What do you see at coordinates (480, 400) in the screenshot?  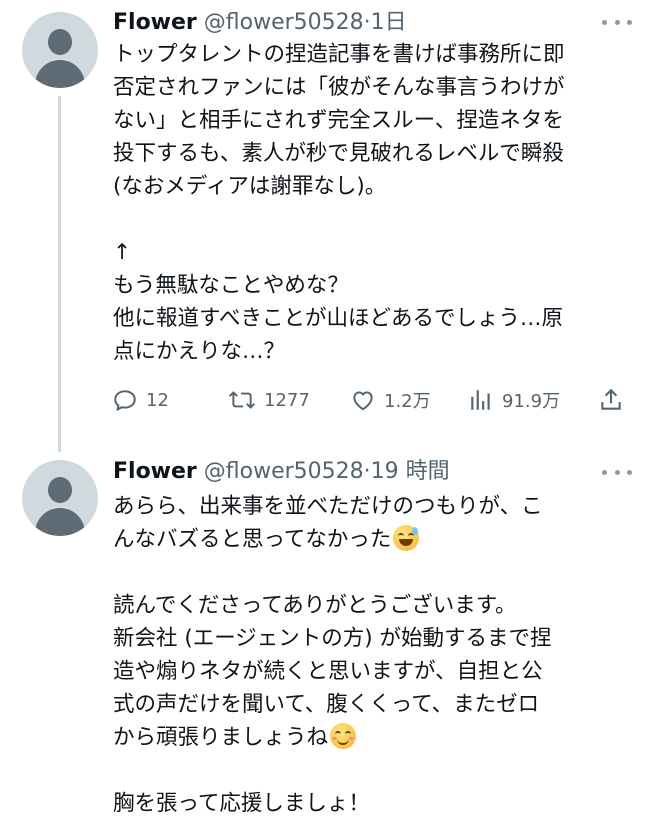 I see `bar-chart-icon` at bounding box center [480, 400].